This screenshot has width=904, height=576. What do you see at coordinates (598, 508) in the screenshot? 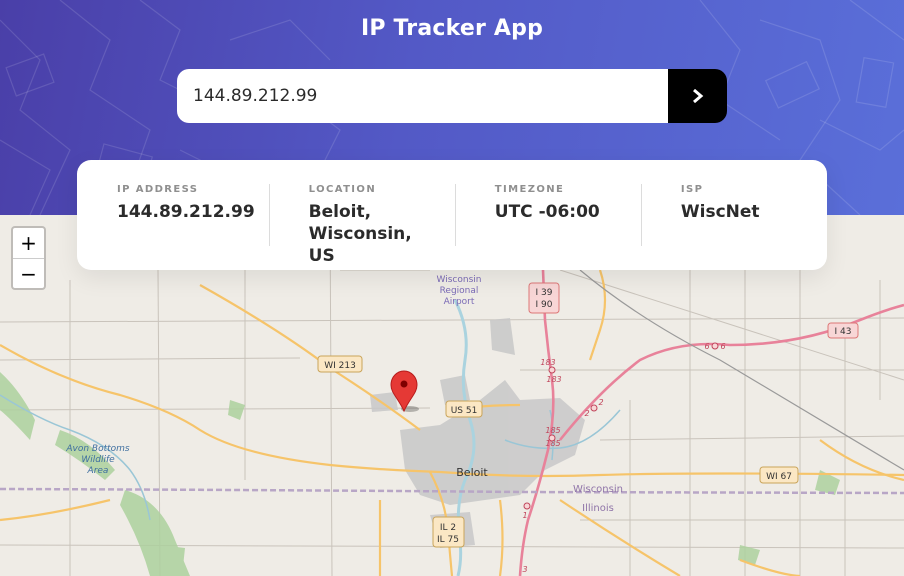
I see `state-label-illinois: Illinois` at bounding box center [598, 508].